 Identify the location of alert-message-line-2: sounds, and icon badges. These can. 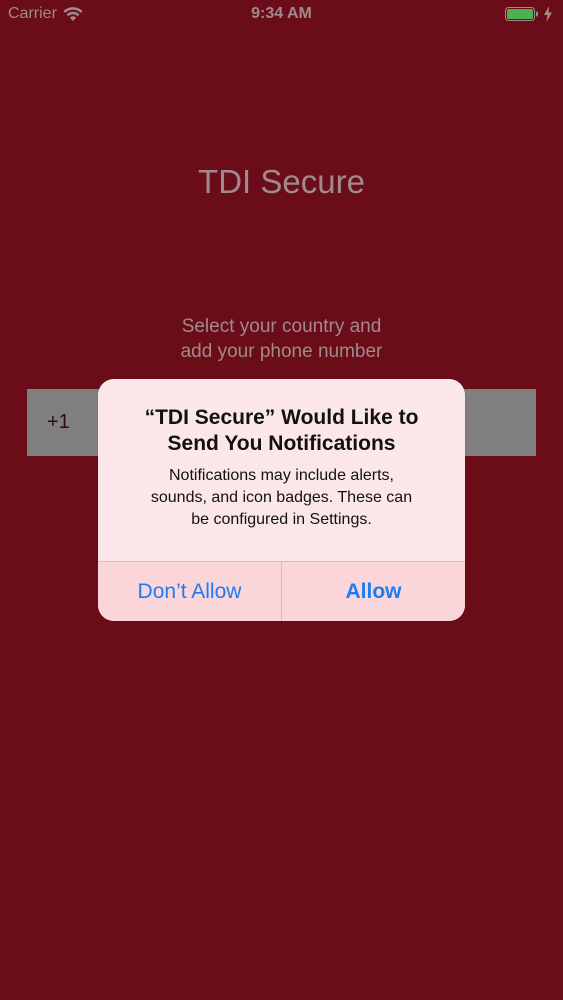
(281, 497).